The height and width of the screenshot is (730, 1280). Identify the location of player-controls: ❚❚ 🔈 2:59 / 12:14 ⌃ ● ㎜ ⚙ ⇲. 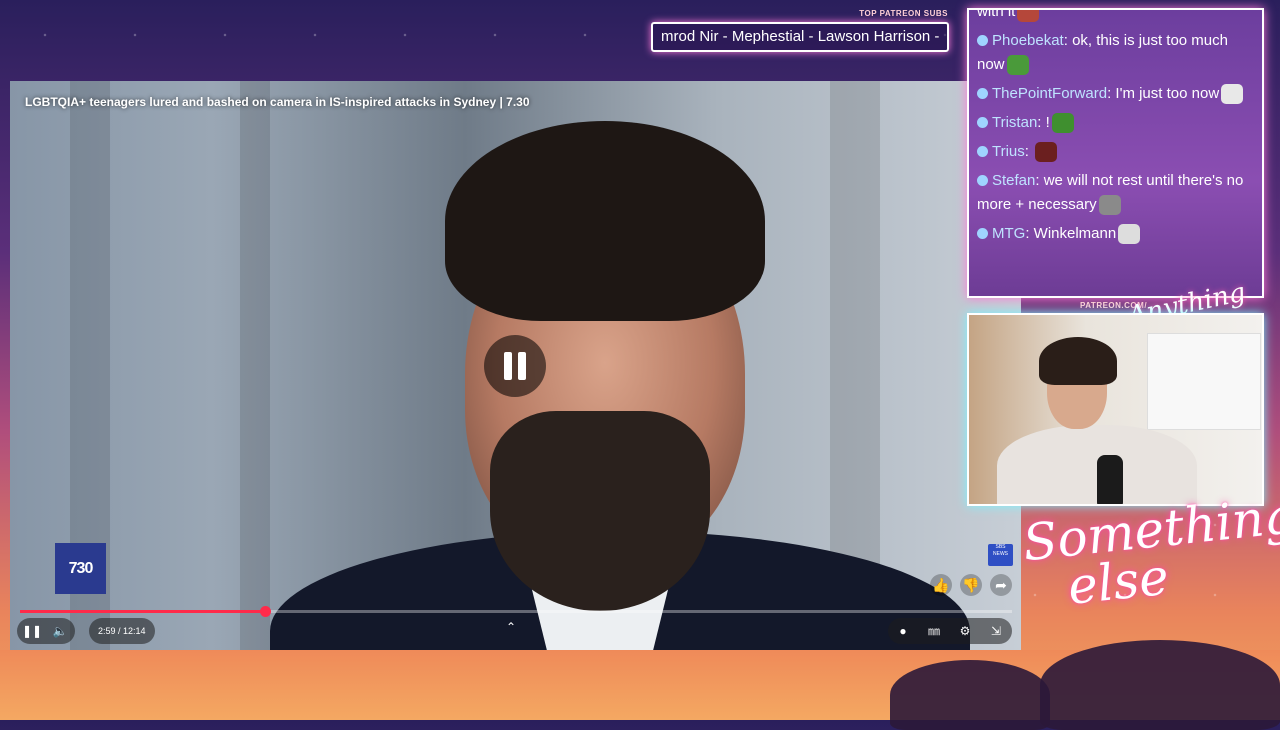
(515, 631).